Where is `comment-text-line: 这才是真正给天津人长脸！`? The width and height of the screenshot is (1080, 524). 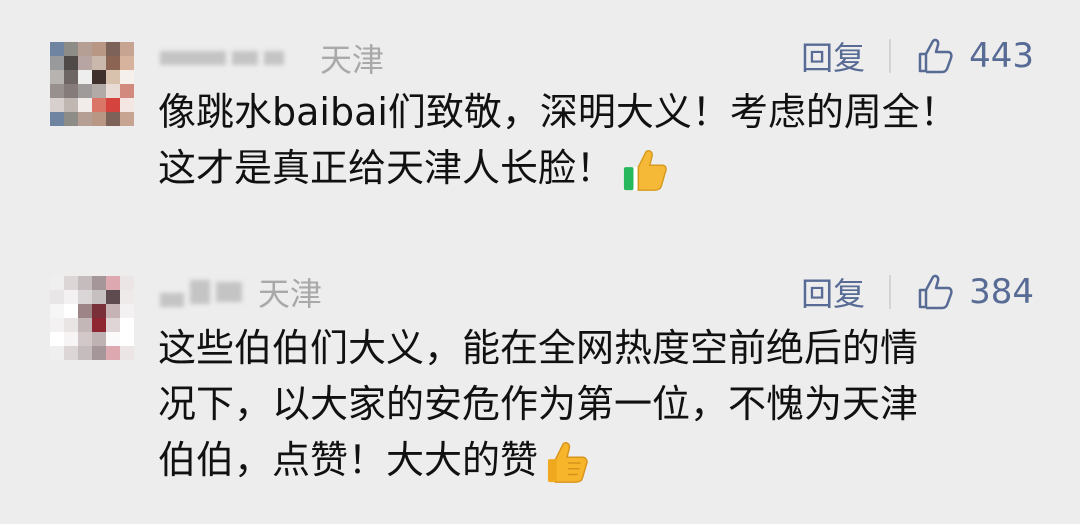
comment-text-line: 这才是真正给天津人长脸！ is located at coordinates (386, 168).